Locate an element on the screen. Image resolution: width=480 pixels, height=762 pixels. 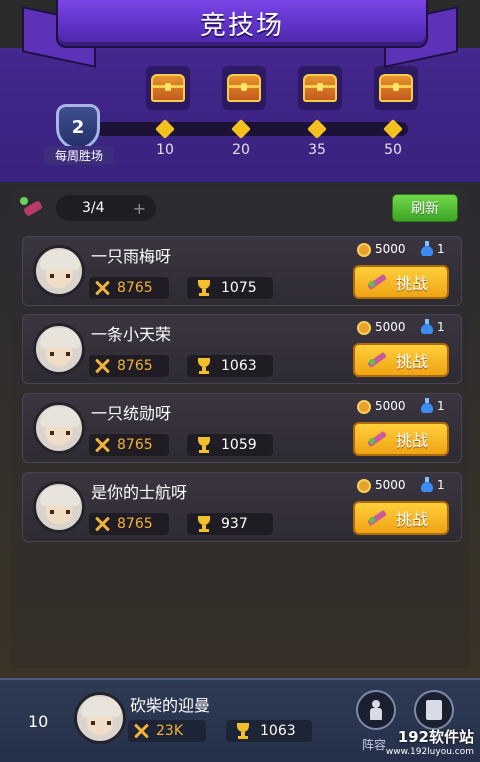
my-power-stat: 23K is located at coordinates (167, 731).